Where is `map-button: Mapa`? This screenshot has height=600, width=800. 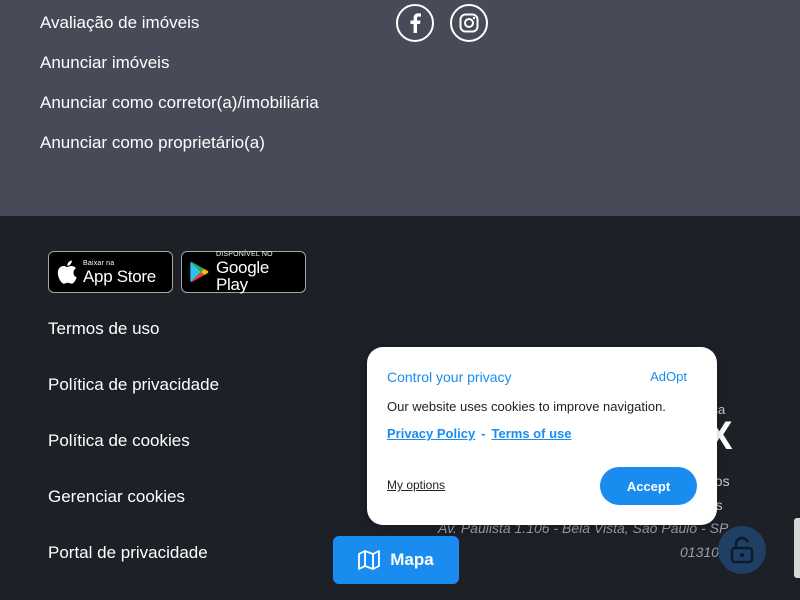
map-button: Mapa is located at coordinates (396, 560).